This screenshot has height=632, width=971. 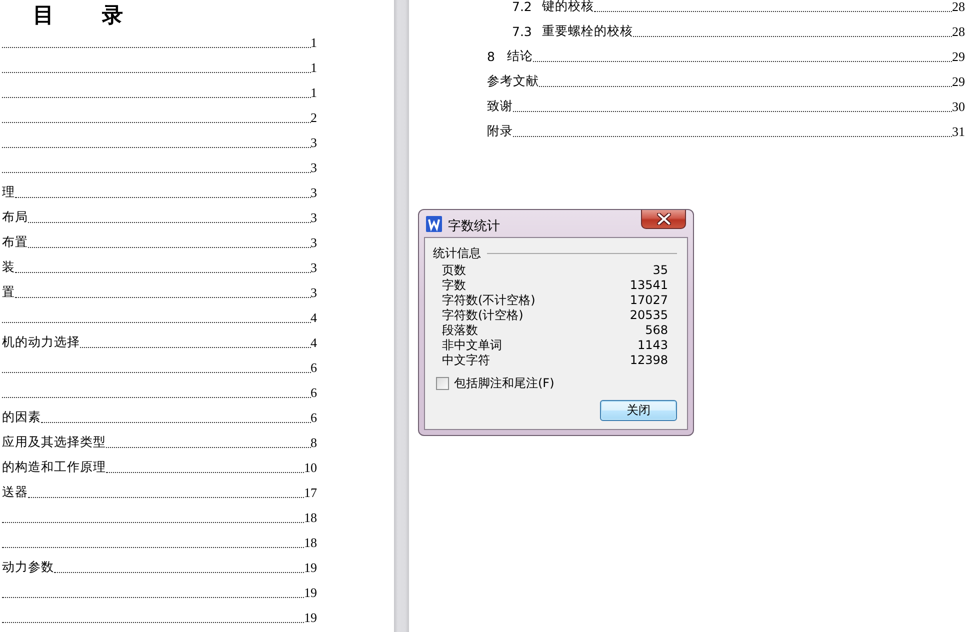 What do you see at coordinates (568, 7) in the screenshot?
I see `toc-entry-title: 键的校核` at bounding box center [568, 7].